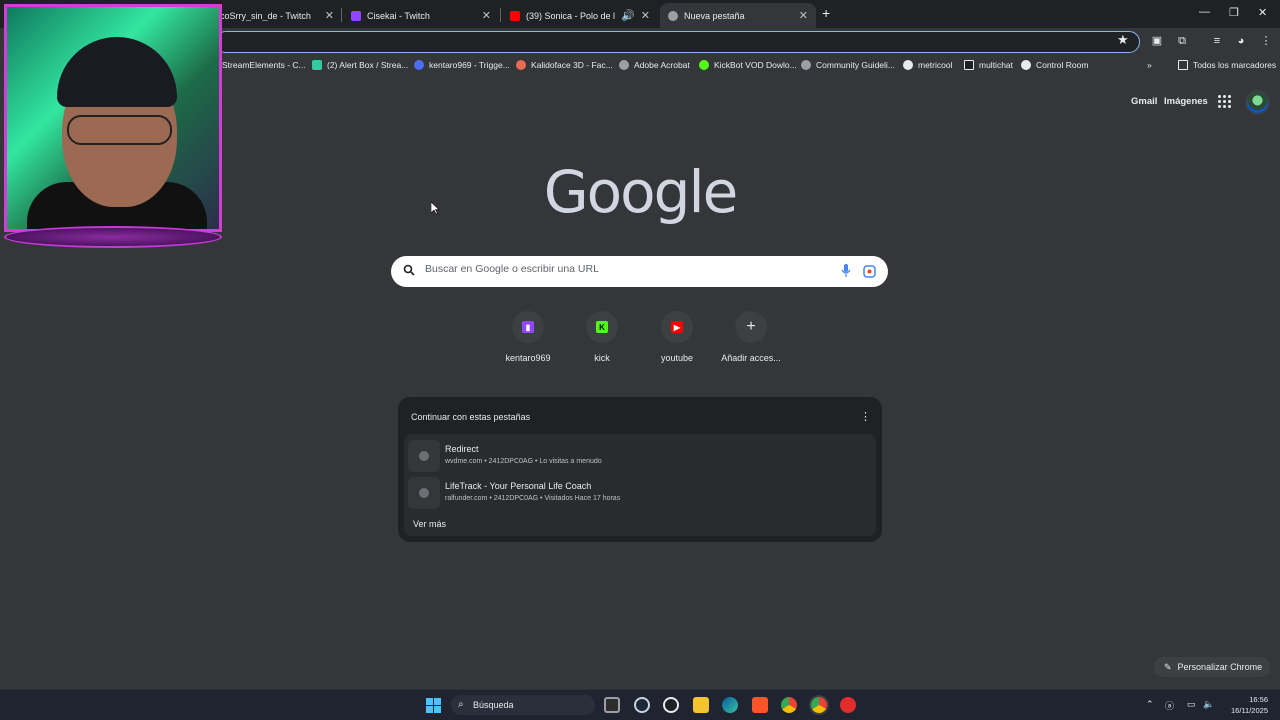 The height and width of the screenshot is (720, 1280). I want to click on item-title: LifeTrack - Your Personal Life Coach, so click(518, 486).